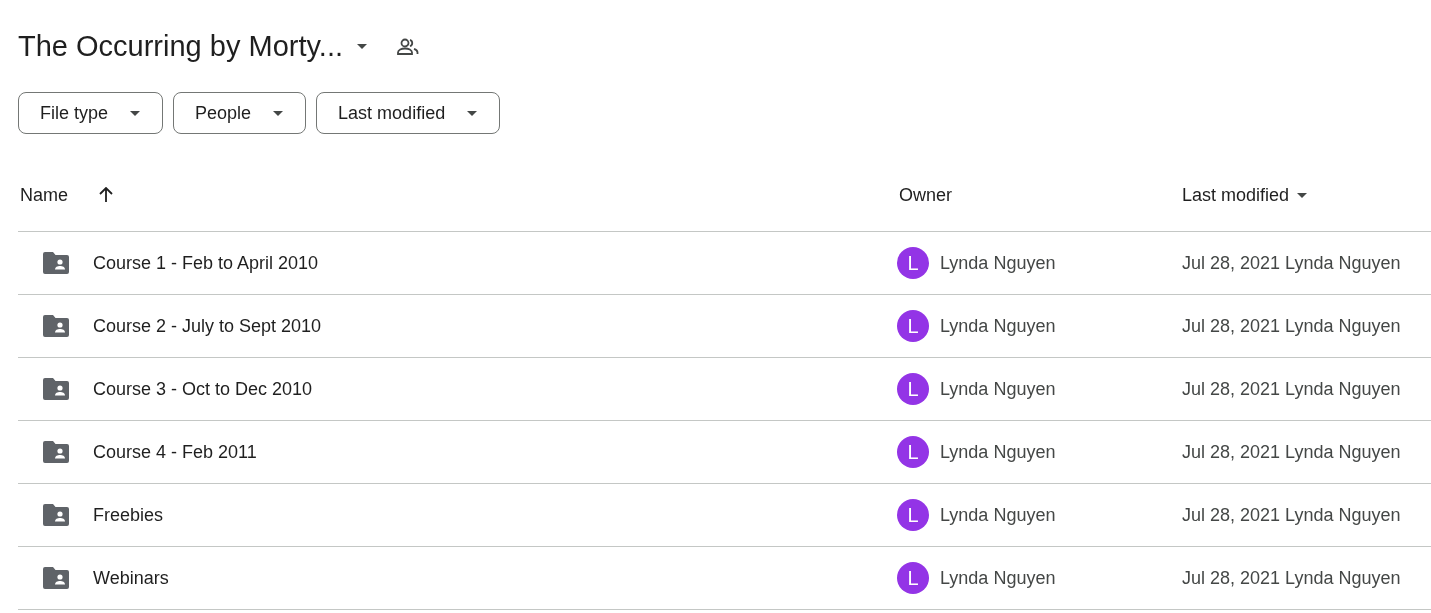  Describe the element at coordinates (924, 195) in the screenshot. I see `column-header: Owner` at that location.